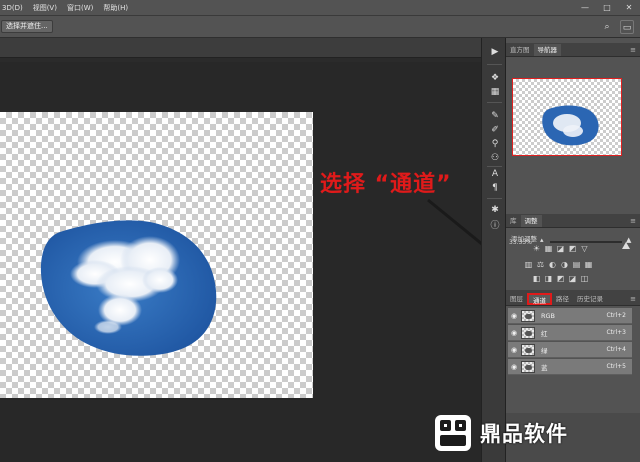 The image size is (640, 462). I want to click on adjustment-row-2: ▥ ⚖ ◐ ◑ ▤ ▦, so click(560, 264).